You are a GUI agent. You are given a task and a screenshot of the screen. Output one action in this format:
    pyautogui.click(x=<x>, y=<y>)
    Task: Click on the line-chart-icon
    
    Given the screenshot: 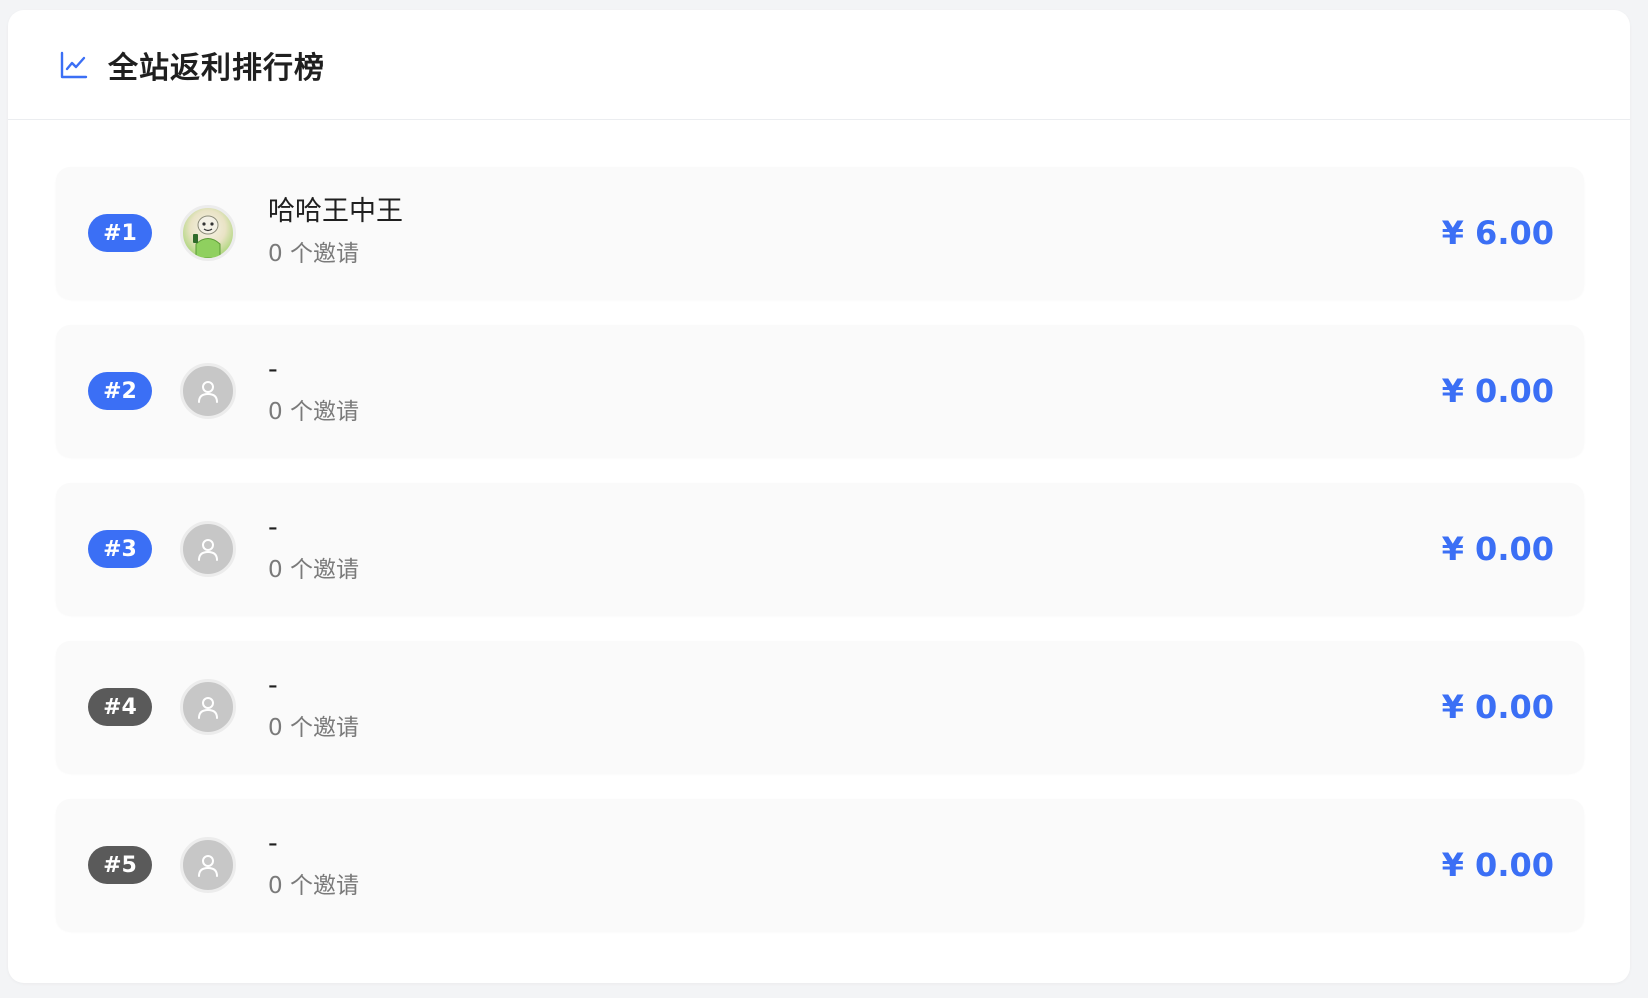 What is the action you would take?
    pyautogui.click(x=74, y=65)
    